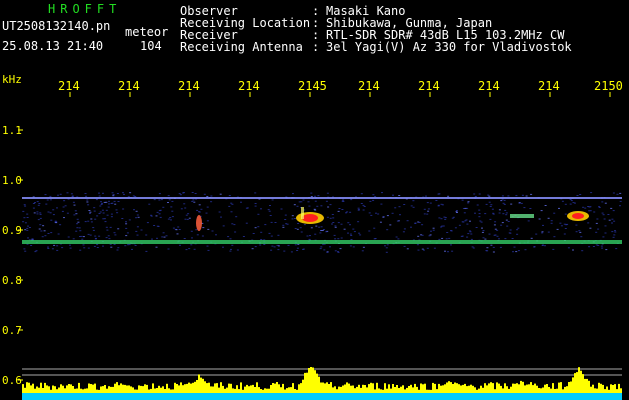 The image size is (629, 400). What do you see at coordinates (322, 198) in the screenshot?
I see `upper-band-edge` at bounding box center [322, 198].